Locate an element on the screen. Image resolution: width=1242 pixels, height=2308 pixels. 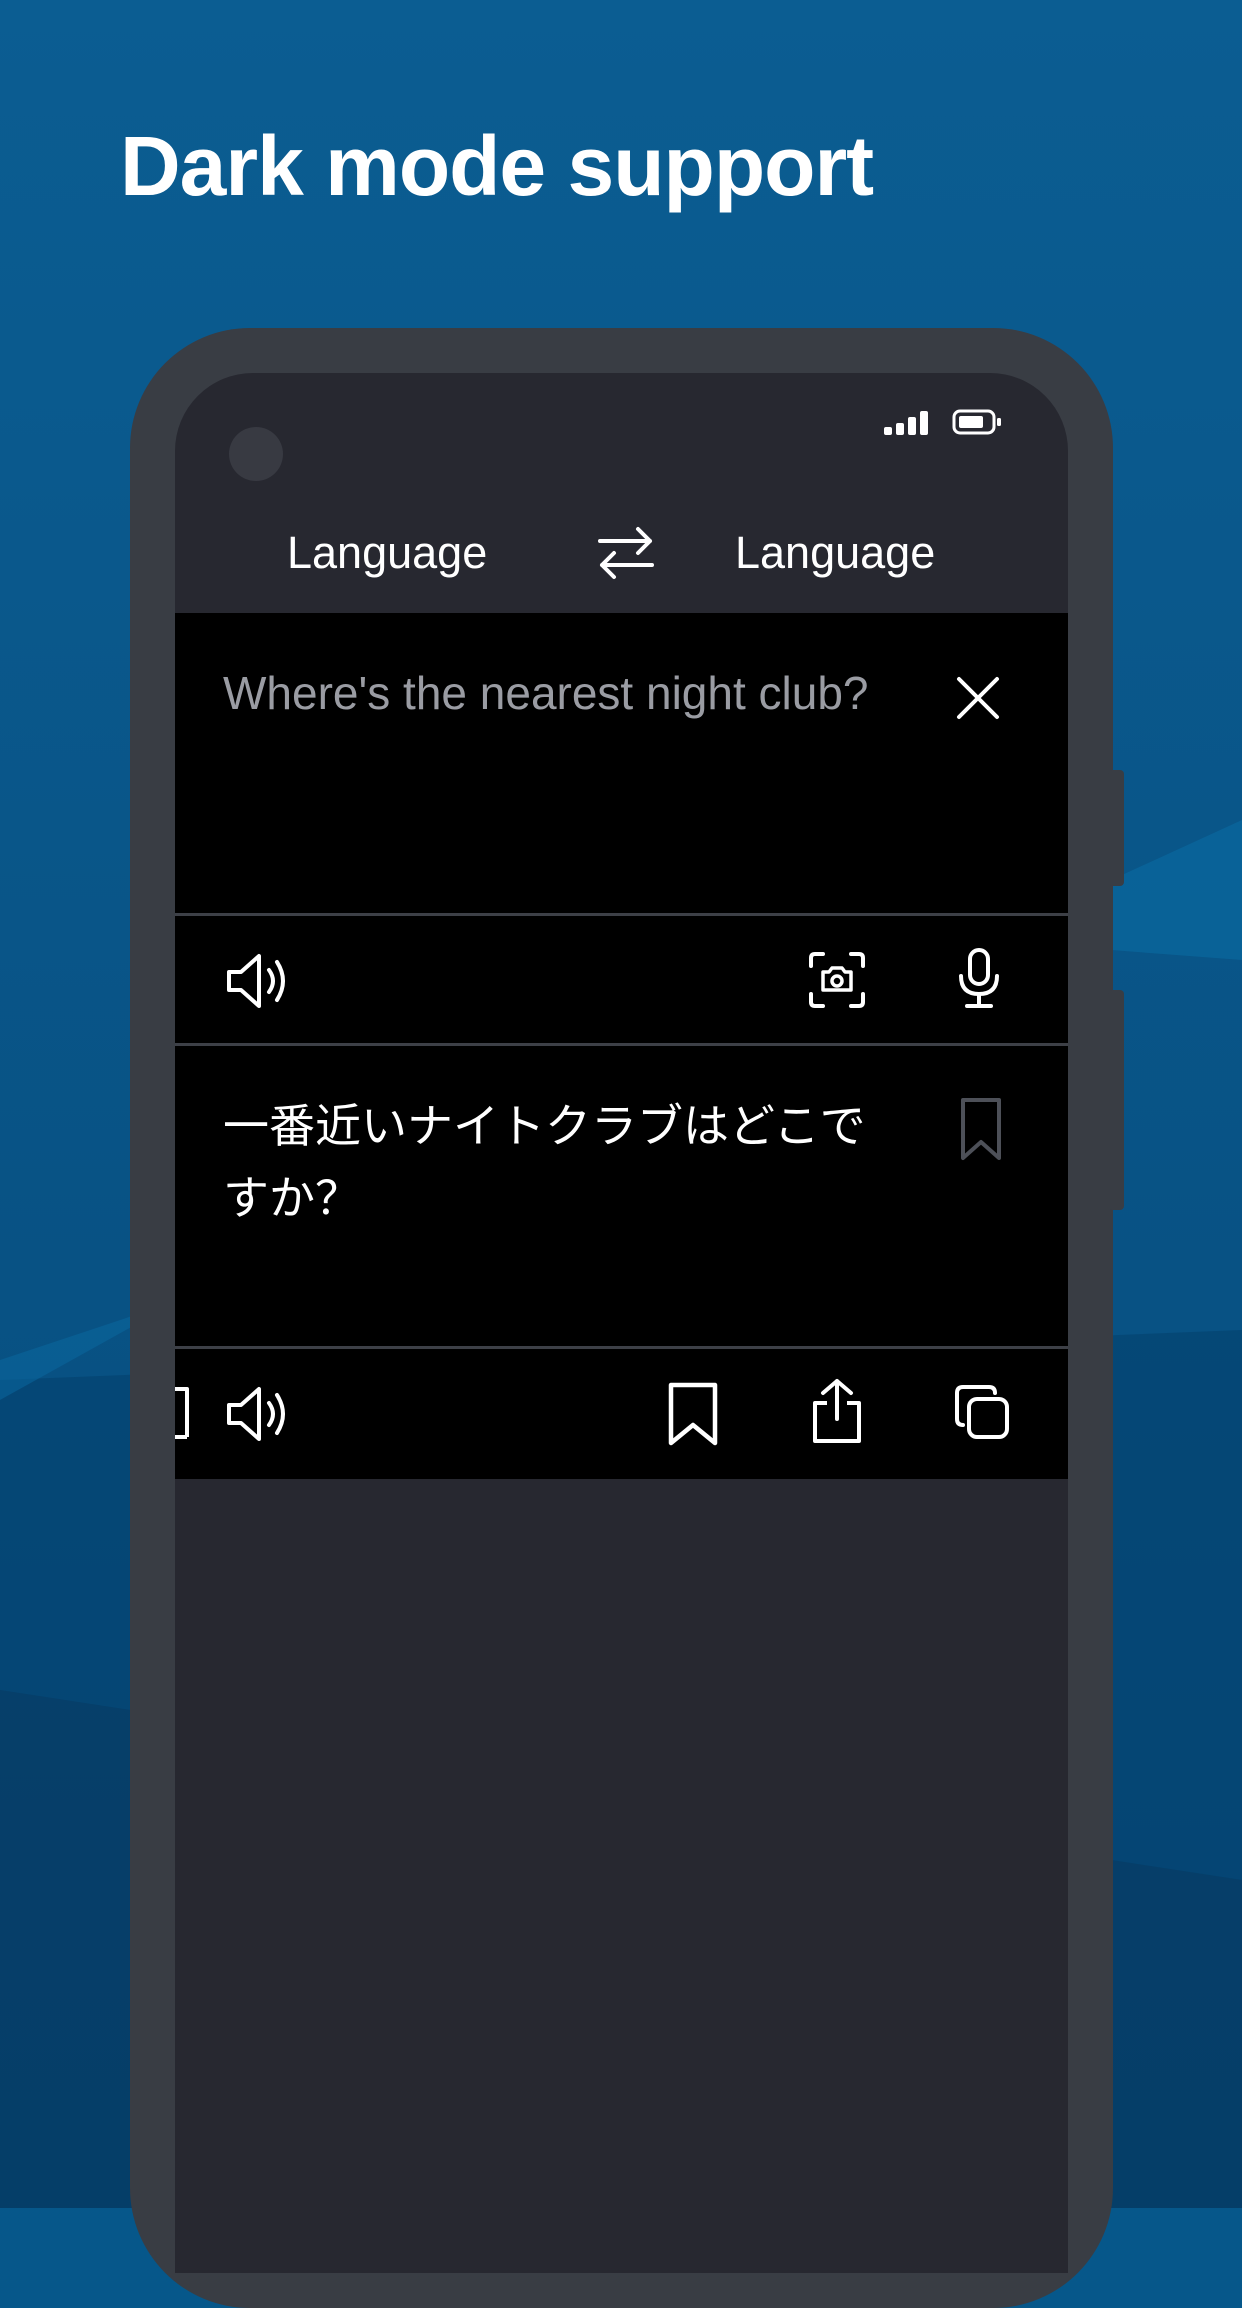
close-icon is located at coordinates (978, 698).